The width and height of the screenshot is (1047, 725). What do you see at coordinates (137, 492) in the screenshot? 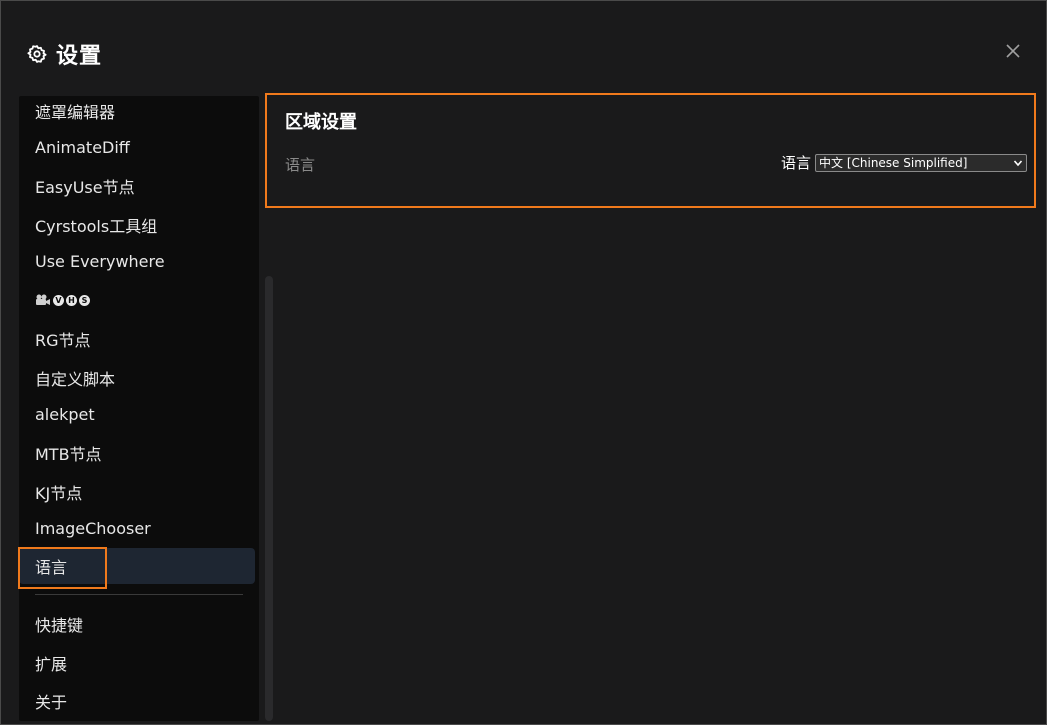
I see `sidebar-item-kj-nodes: KJ节点` at bounding box center [137, 492].